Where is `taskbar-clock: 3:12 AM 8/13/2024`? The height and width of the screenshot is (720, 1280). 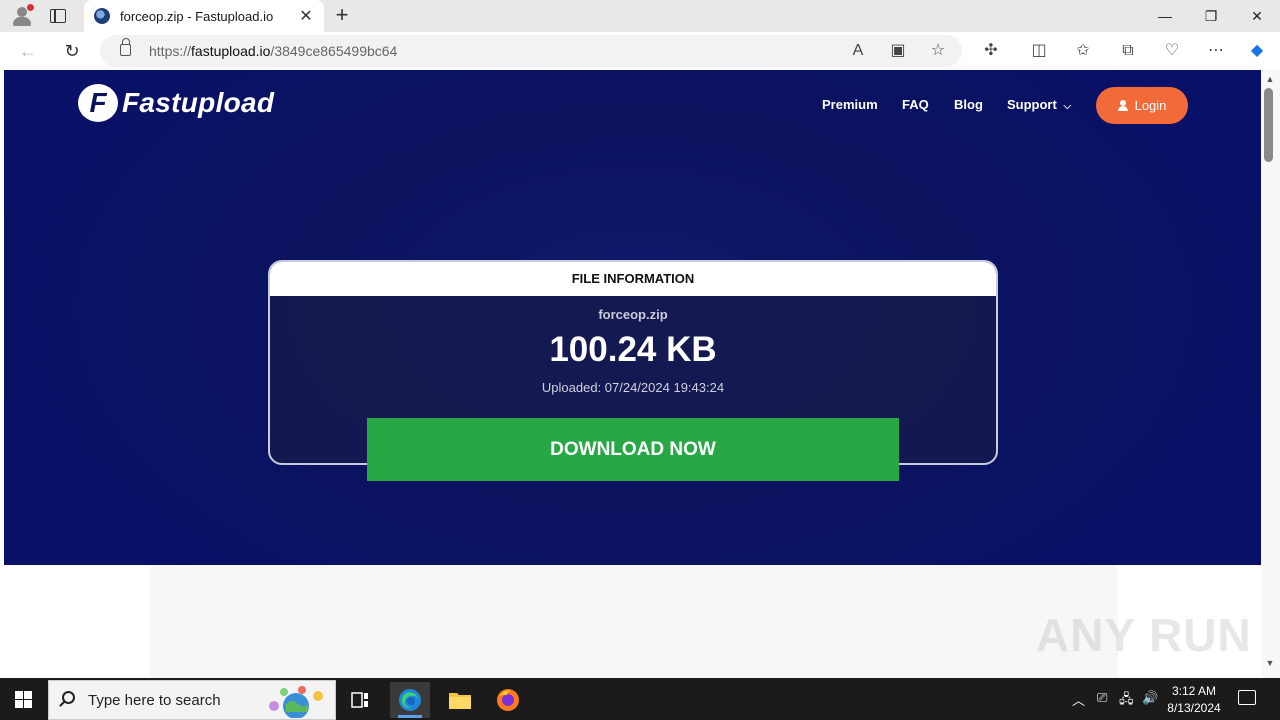
taskbar-clock: 3:12 AM 8/13/2024 is located at coordinates (1194, 700).